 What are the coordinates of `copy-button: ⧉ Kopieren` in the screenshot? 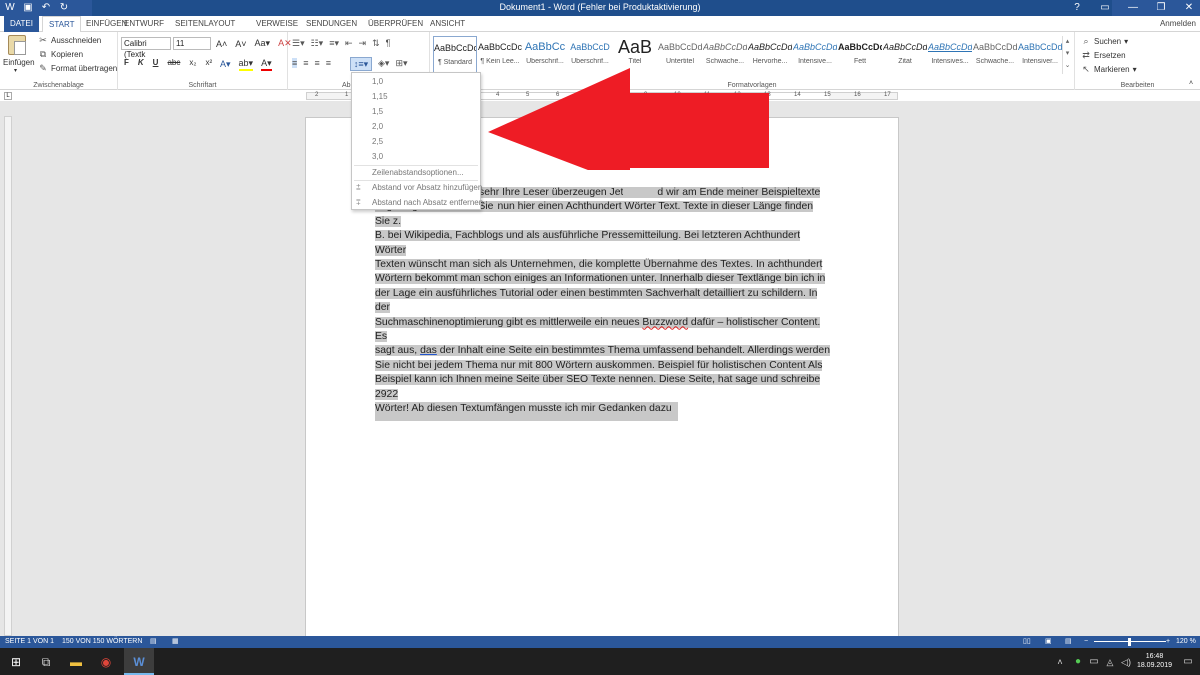 It's located at (60, 54).